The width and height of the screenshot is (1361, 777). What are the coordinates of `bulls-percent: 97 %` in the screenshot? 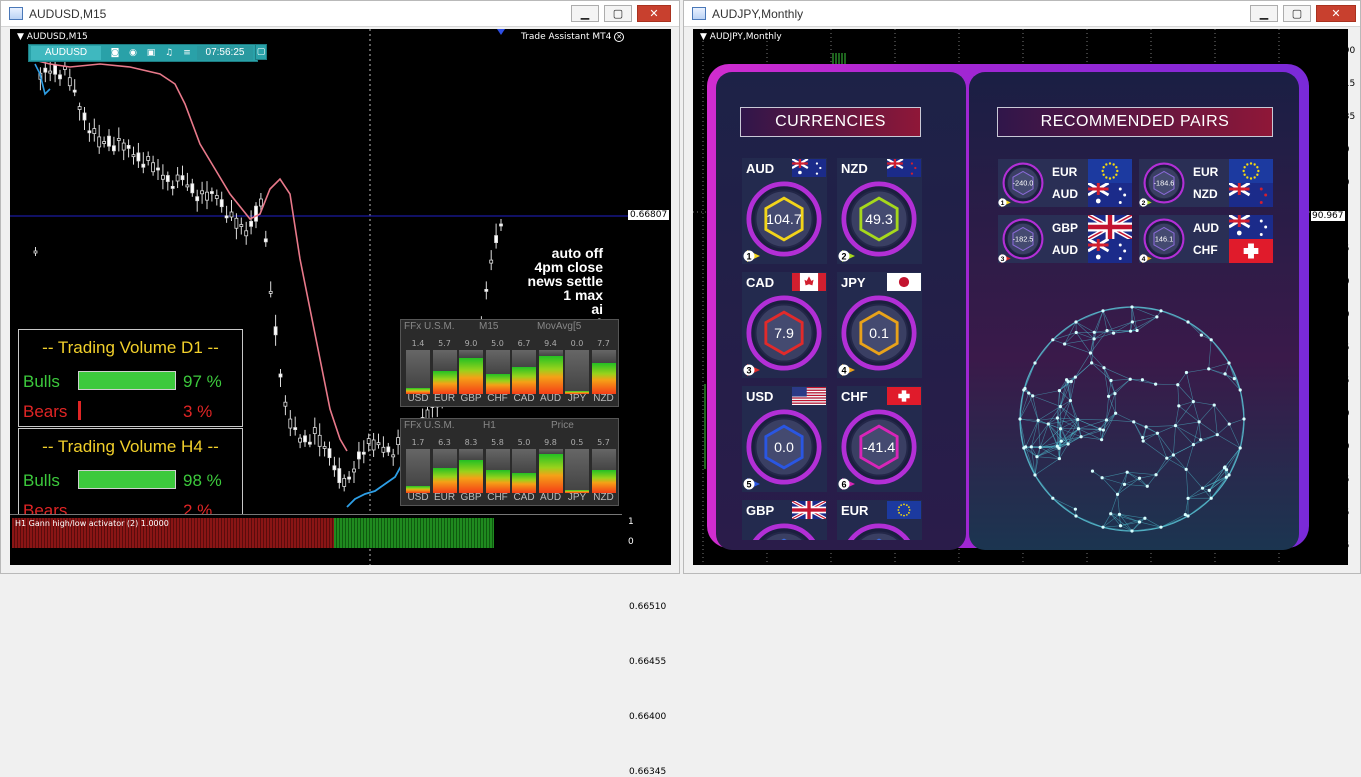 It's located at (202, 382).